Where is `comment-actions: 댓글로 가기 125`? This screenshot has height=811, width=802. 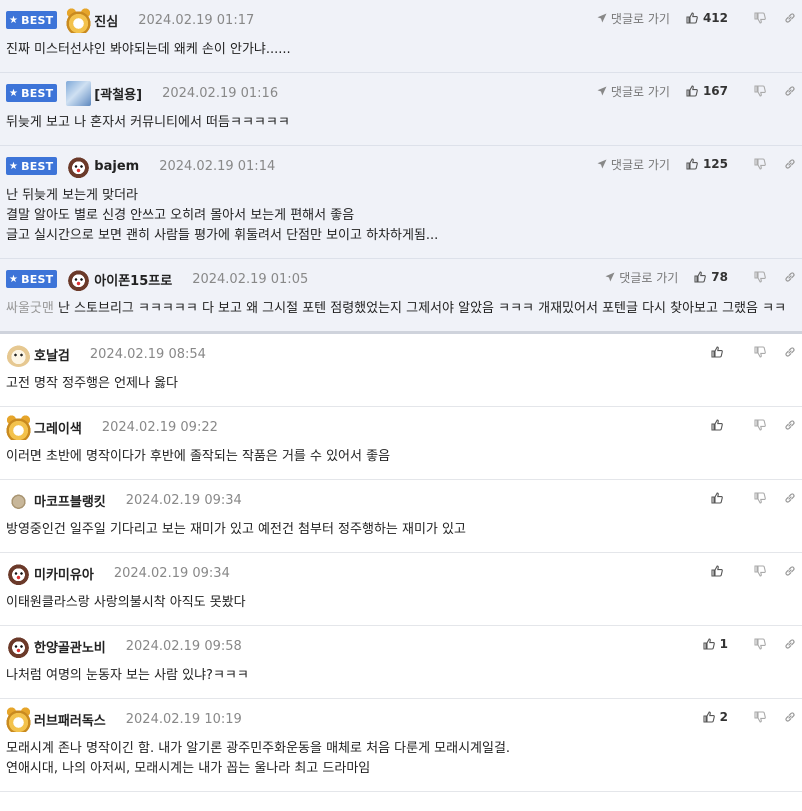 comment-actions: 댓글로 가기 125 is located at coordinates (699, 164).